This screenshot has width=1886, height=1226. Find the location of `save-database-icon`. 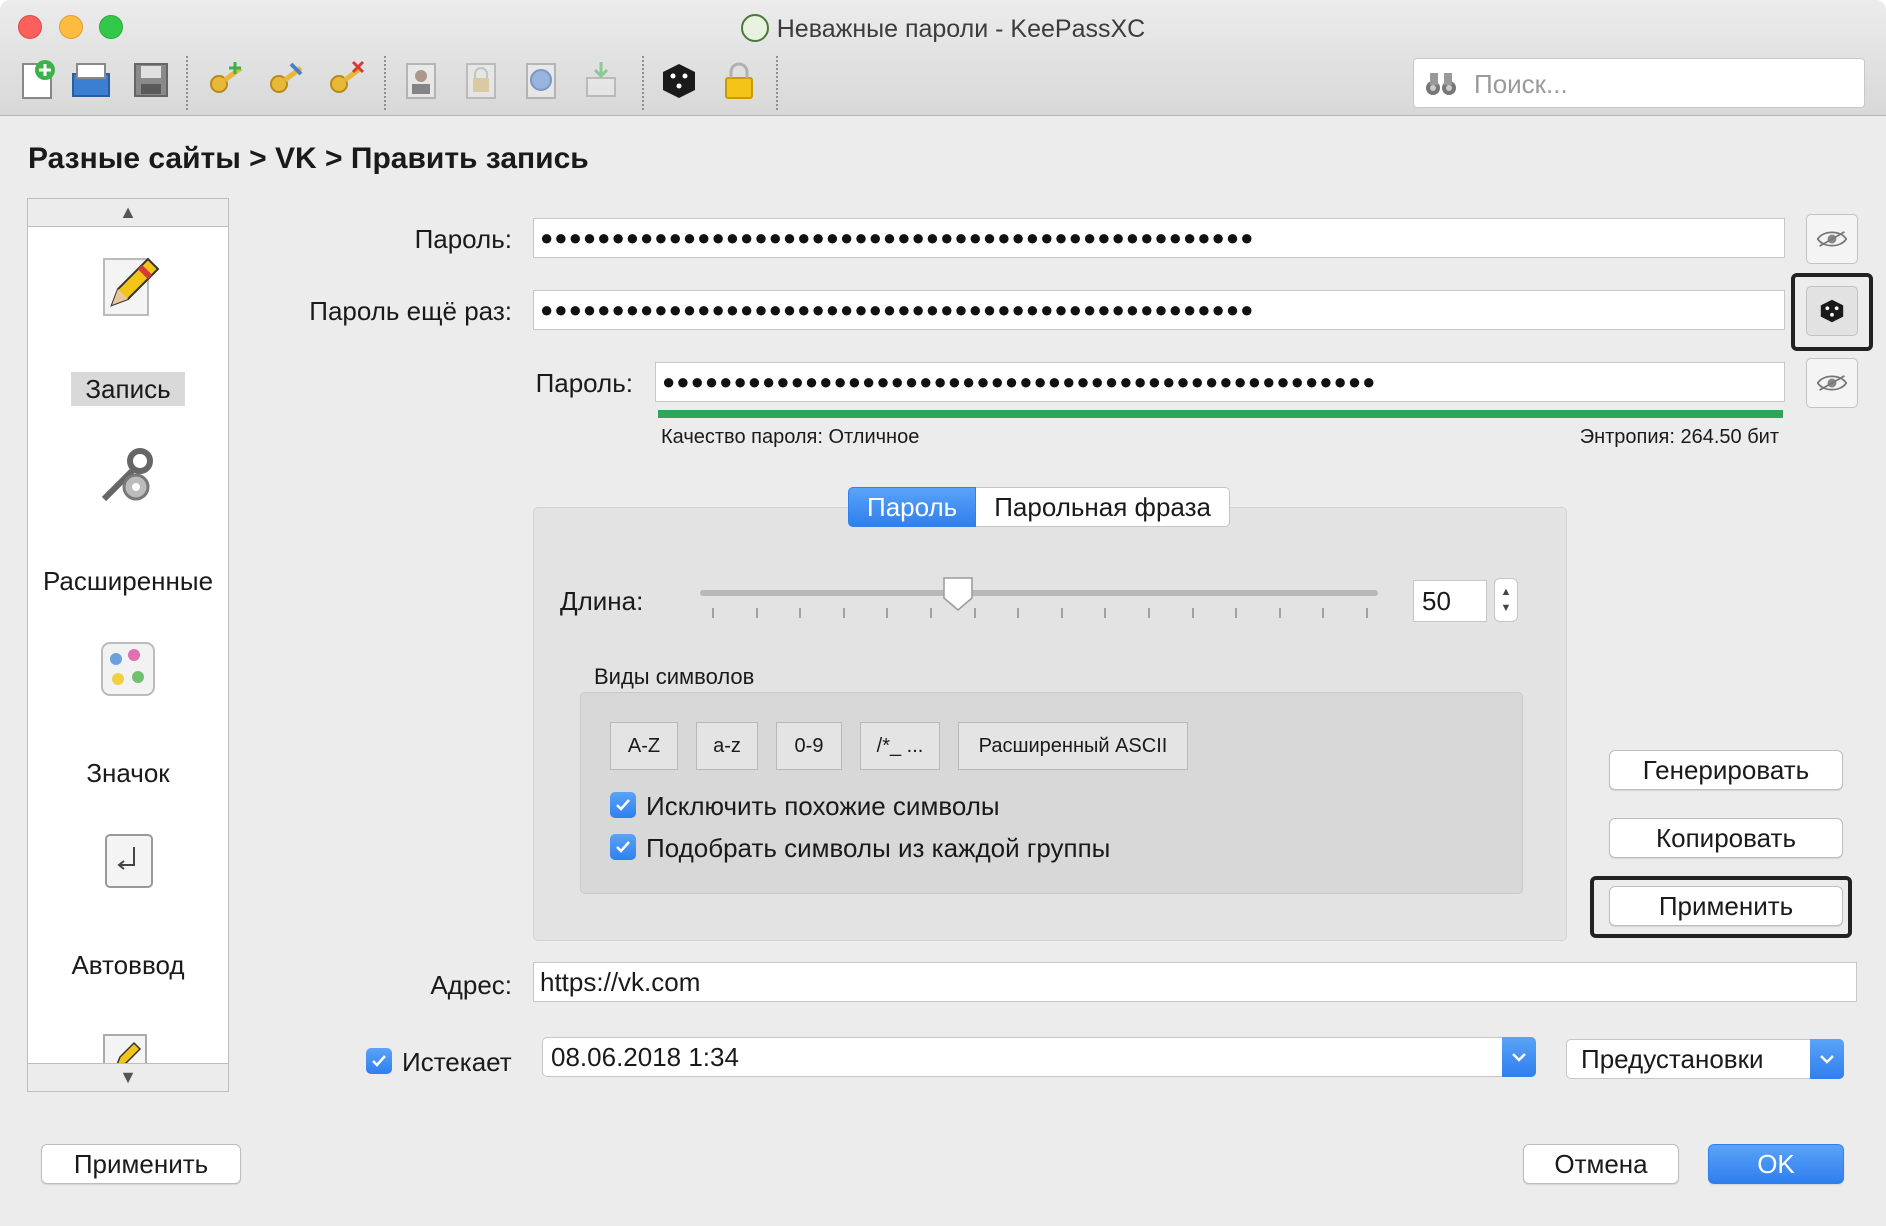

save-database-icon is located at coordinates (151, 80).